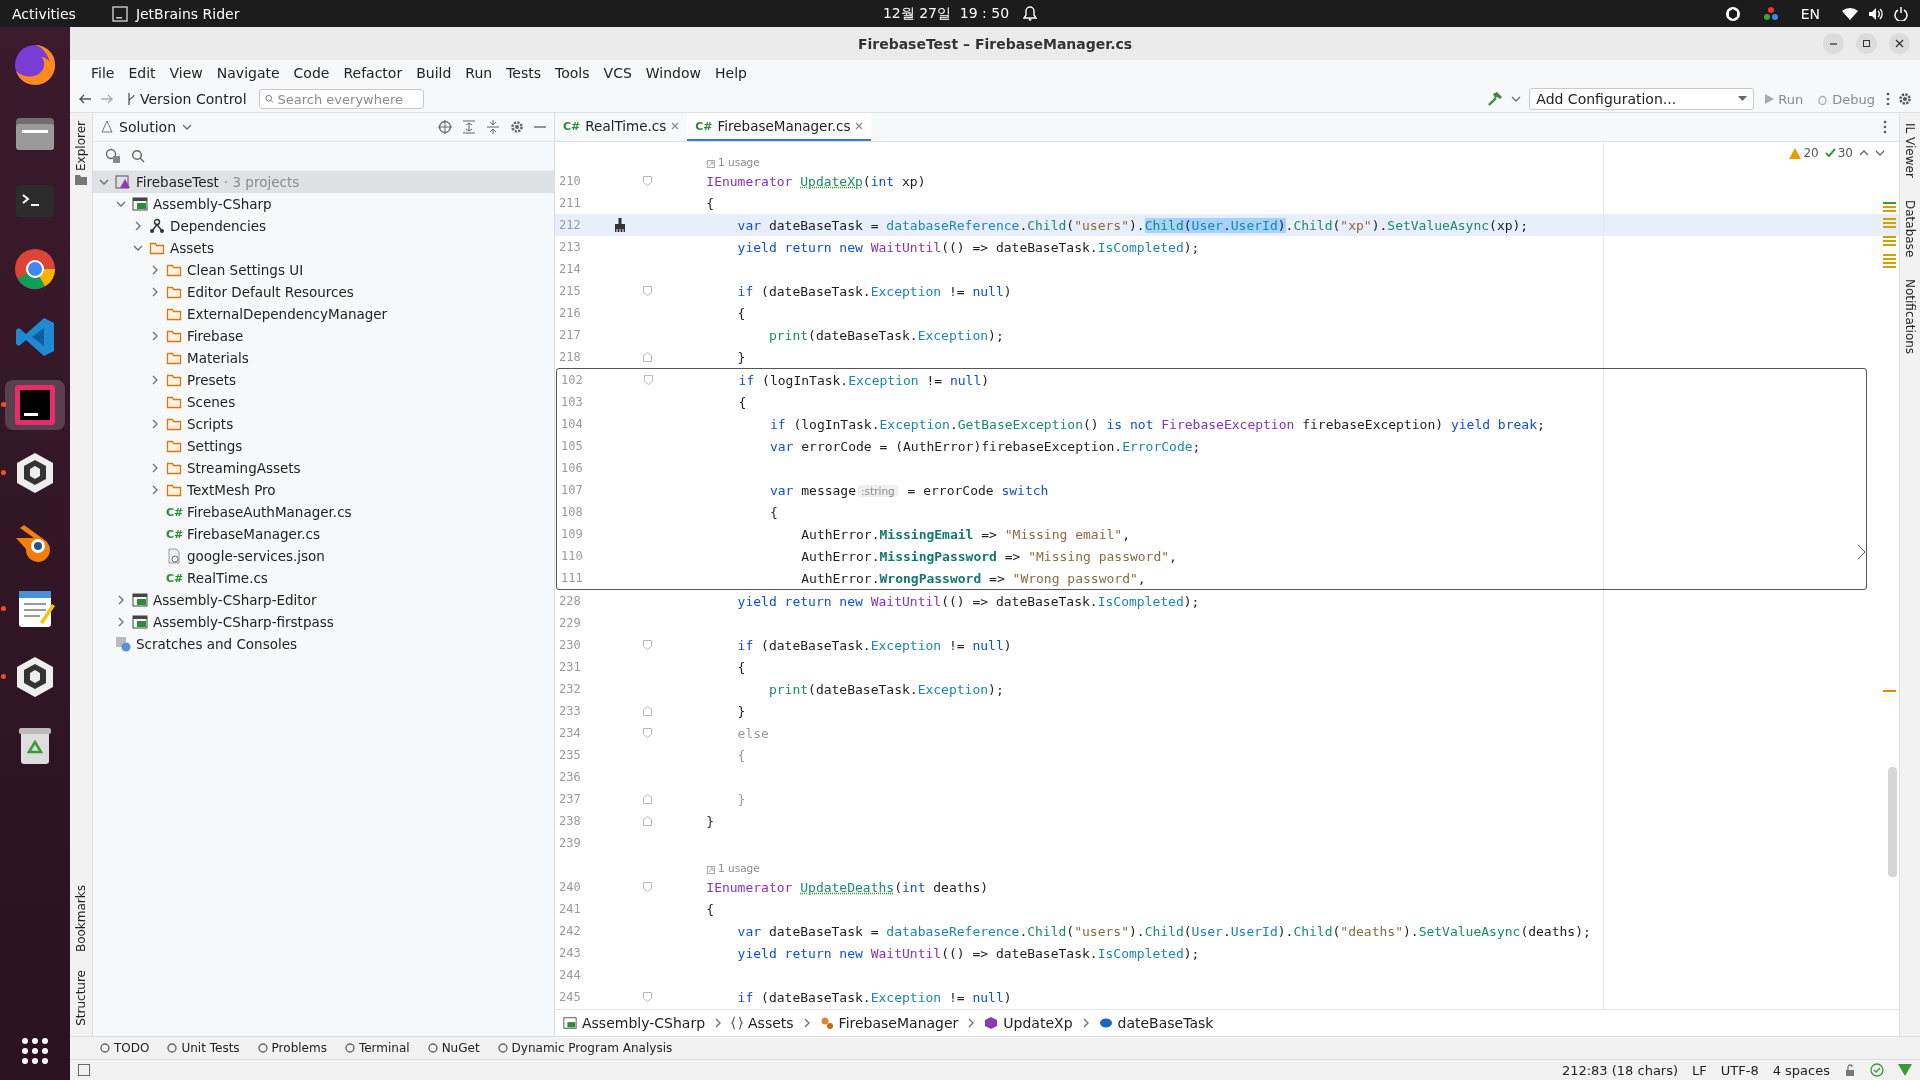  What do you see at coordinates (779, 127) in the screenshot?
I see `editor-tab: C# FirebaseManager.cs` at bounding box center [779, 127].